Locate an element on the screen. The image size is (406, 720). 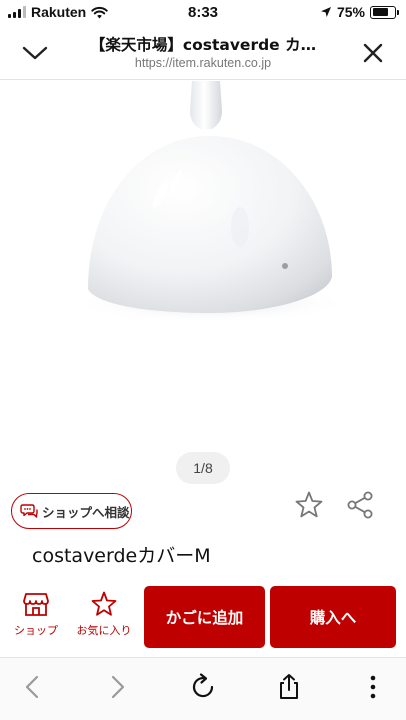
status-bar: Rakuten 8:33 75% is located at coordinates (203, 14).